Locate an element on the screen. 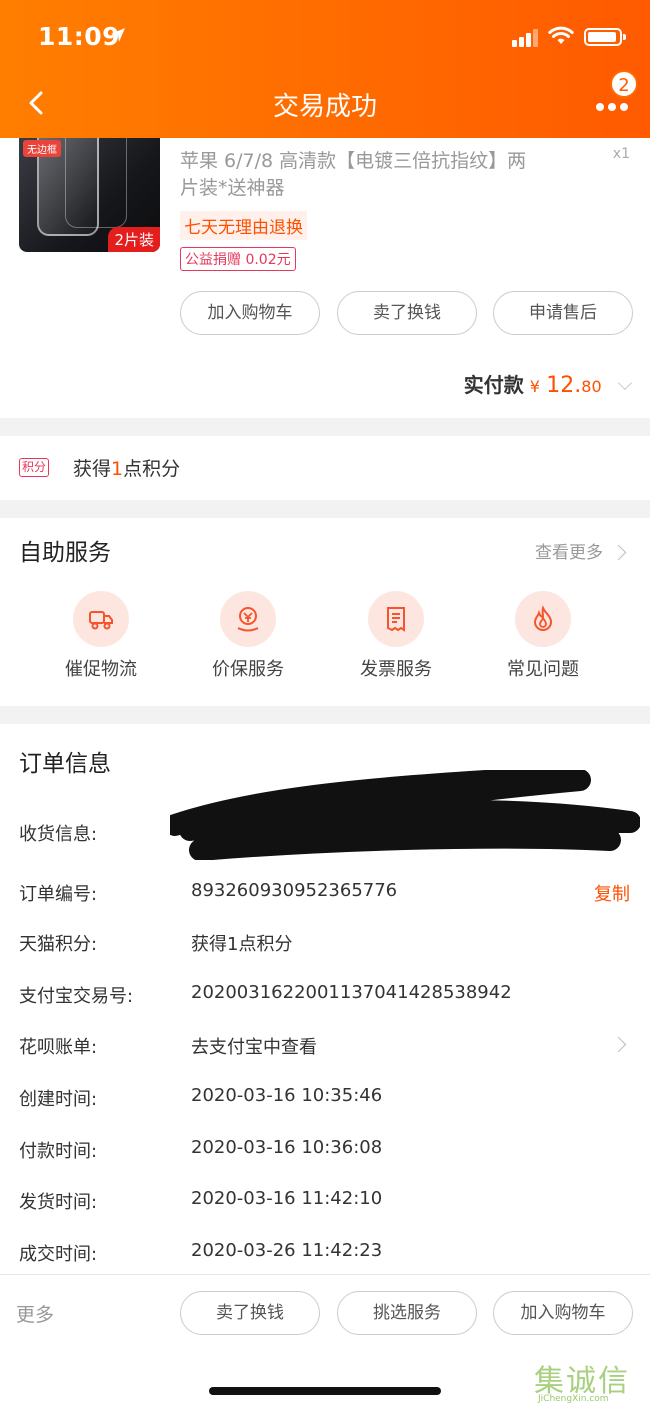 This screenshot has width=650, height=1406. tmall-points-value: 获得1点积分 is located at coordinates (242, 944).